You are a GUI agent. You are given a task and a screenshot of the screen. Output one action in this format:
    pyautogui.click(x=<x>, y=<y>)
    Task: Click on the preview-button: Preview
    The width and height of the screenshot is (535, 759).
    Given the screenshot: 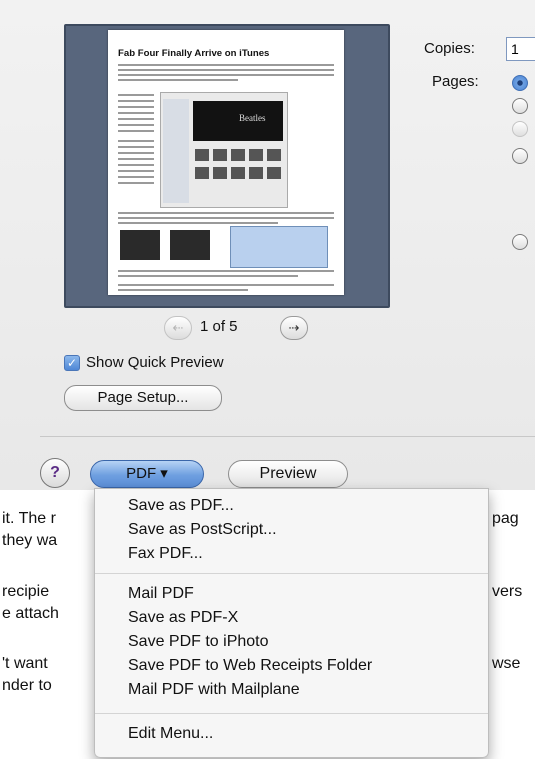 What is the action you would take?
    pyautogui.click(x=288, y=474)
    